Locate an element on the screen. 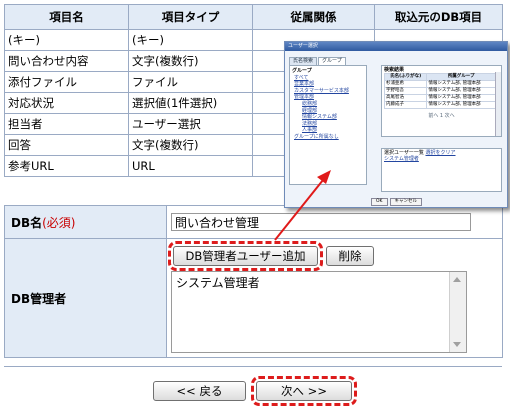 The height and width of the screenshot is (410, 510). result-header-row: 氏名(ふりがな) 所属グループ is located at coordinates (439, 77).